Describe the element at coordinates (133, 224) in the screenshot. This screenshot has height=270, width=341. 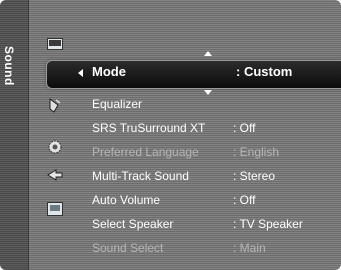
I see `menu-item-label: Select Speaker` at that location.